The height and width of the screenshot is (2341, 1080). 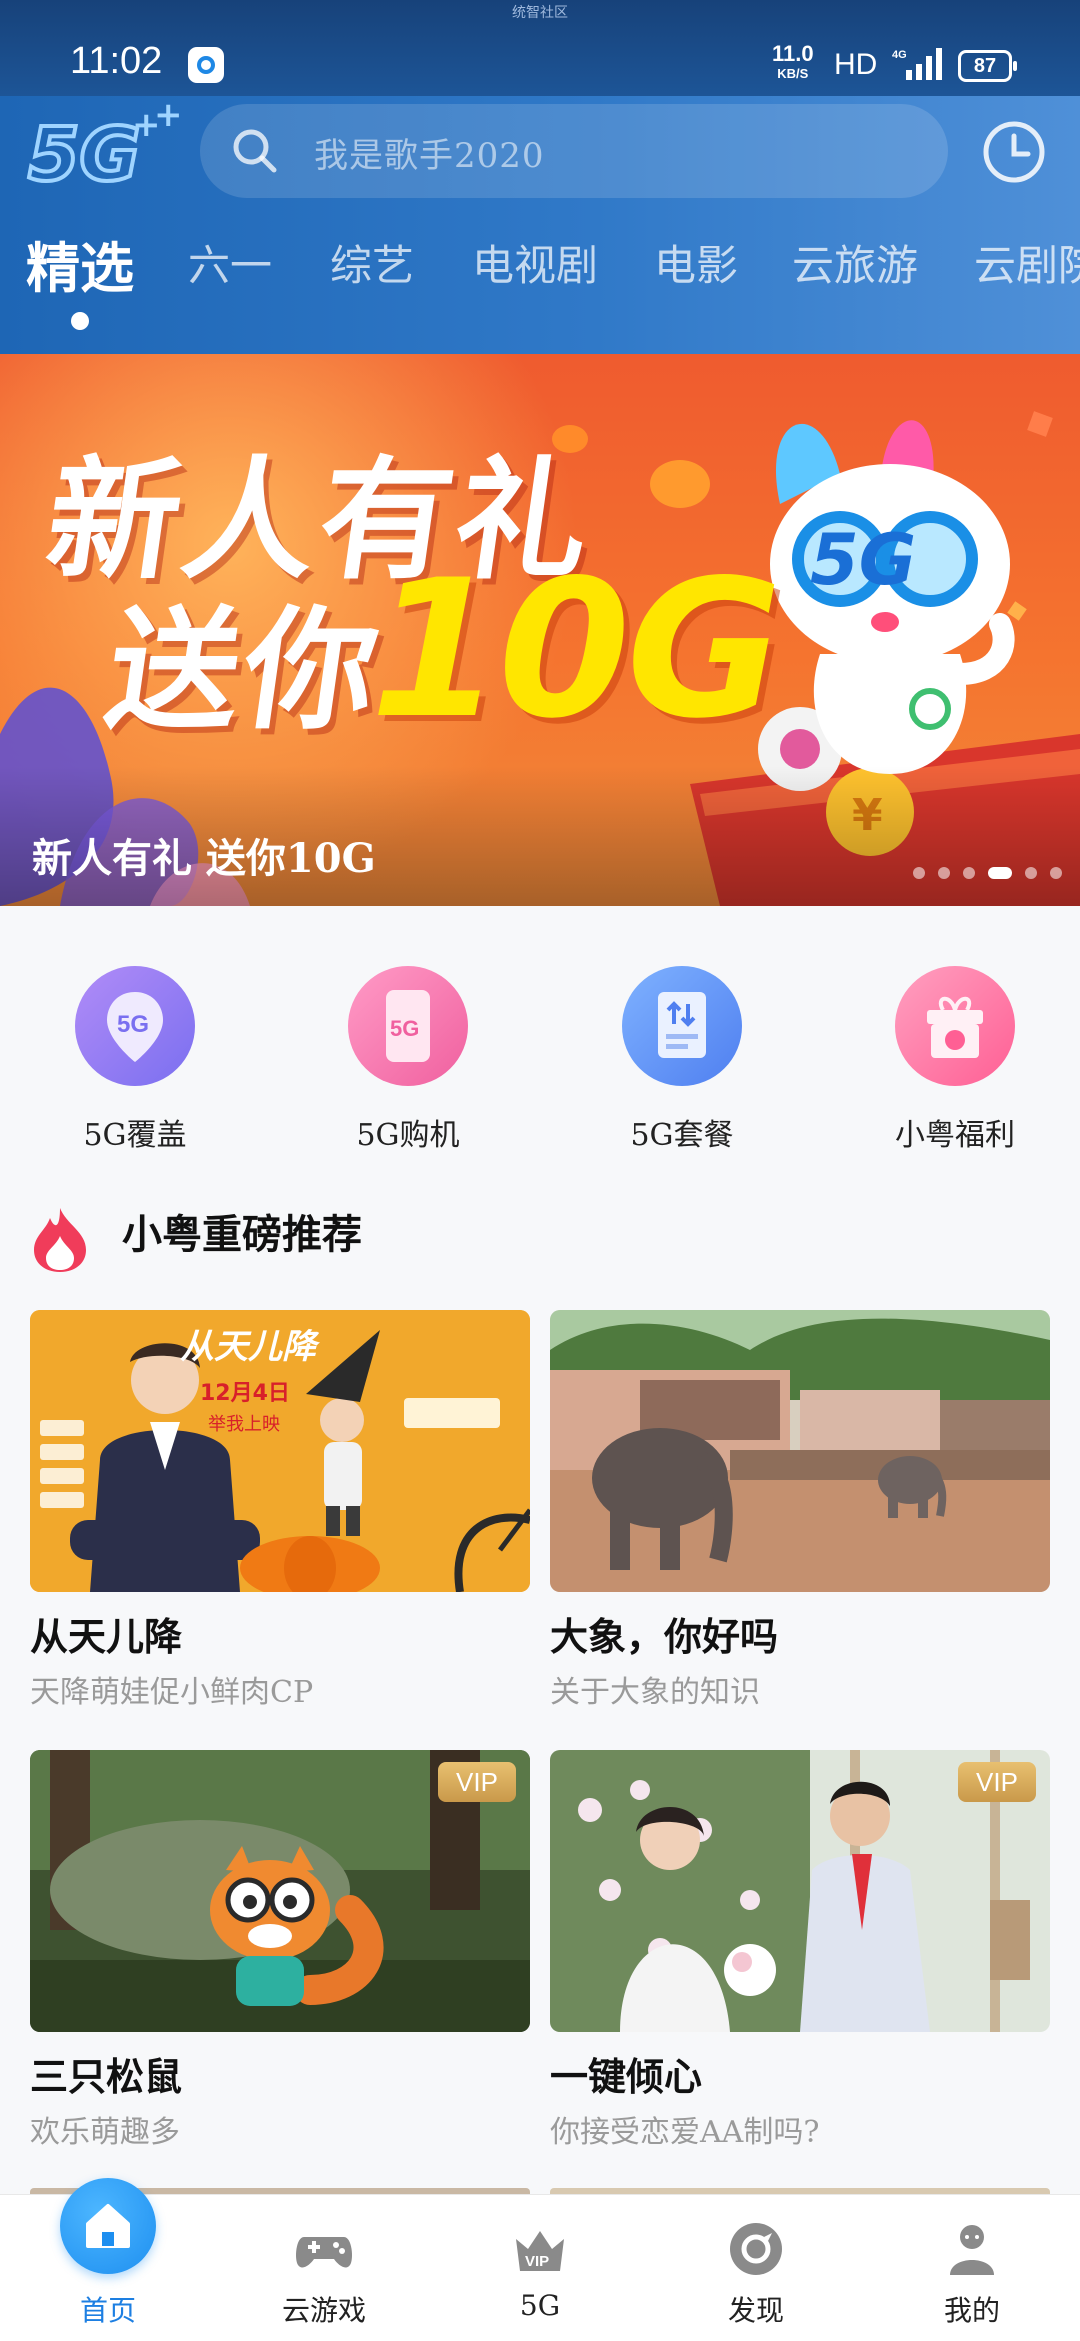 I want to click on tab-featured: 精选, so click(x=80, y=267).